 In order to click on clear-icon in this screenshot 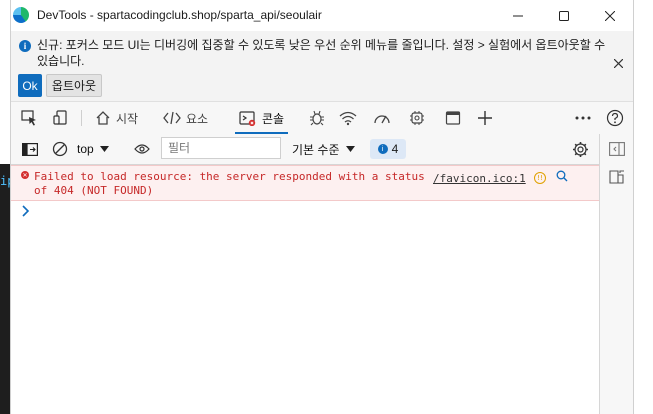, I will do `click(60, 149)`.